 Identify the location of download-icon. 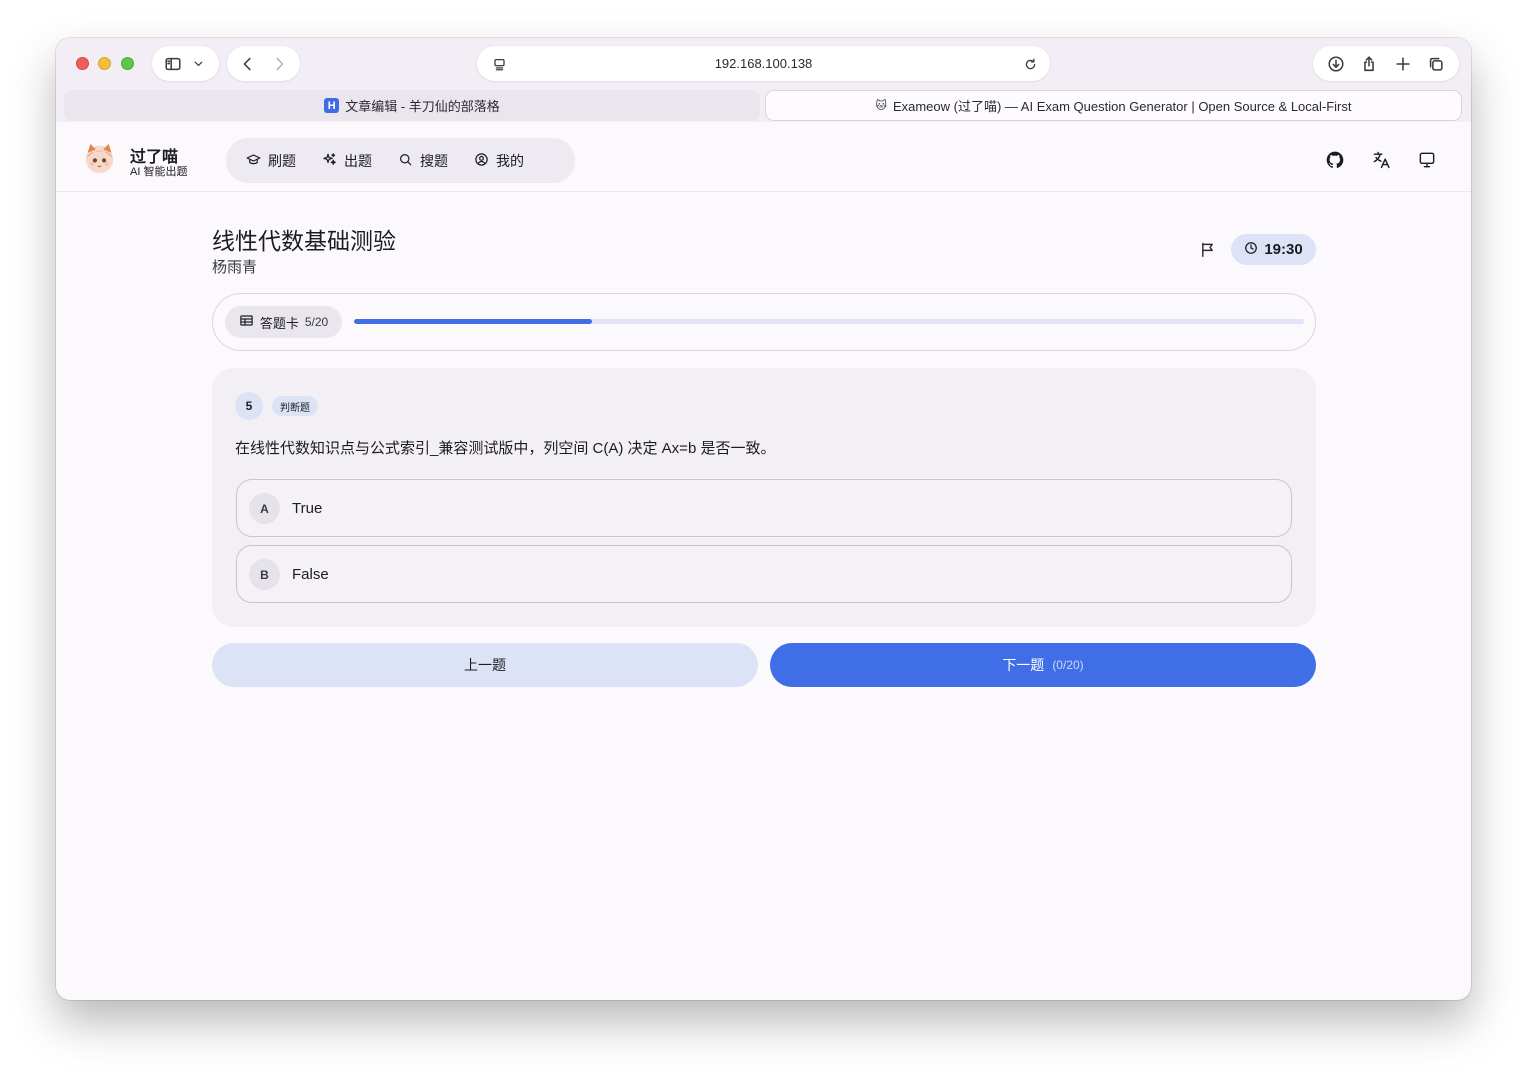
(1336, 64).